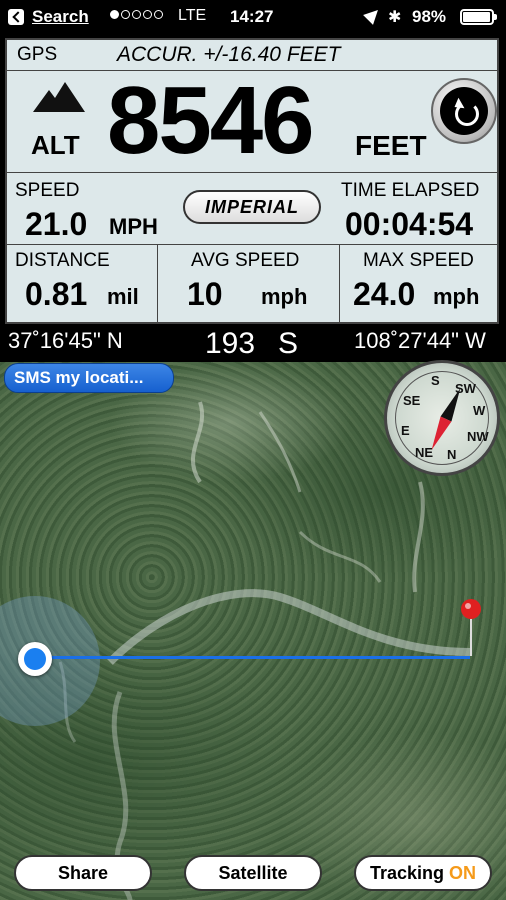 The width and height of the screenshot is (506, 900). I want to click on altitude-row: ALT 8546 FEET, so click(252, 120).